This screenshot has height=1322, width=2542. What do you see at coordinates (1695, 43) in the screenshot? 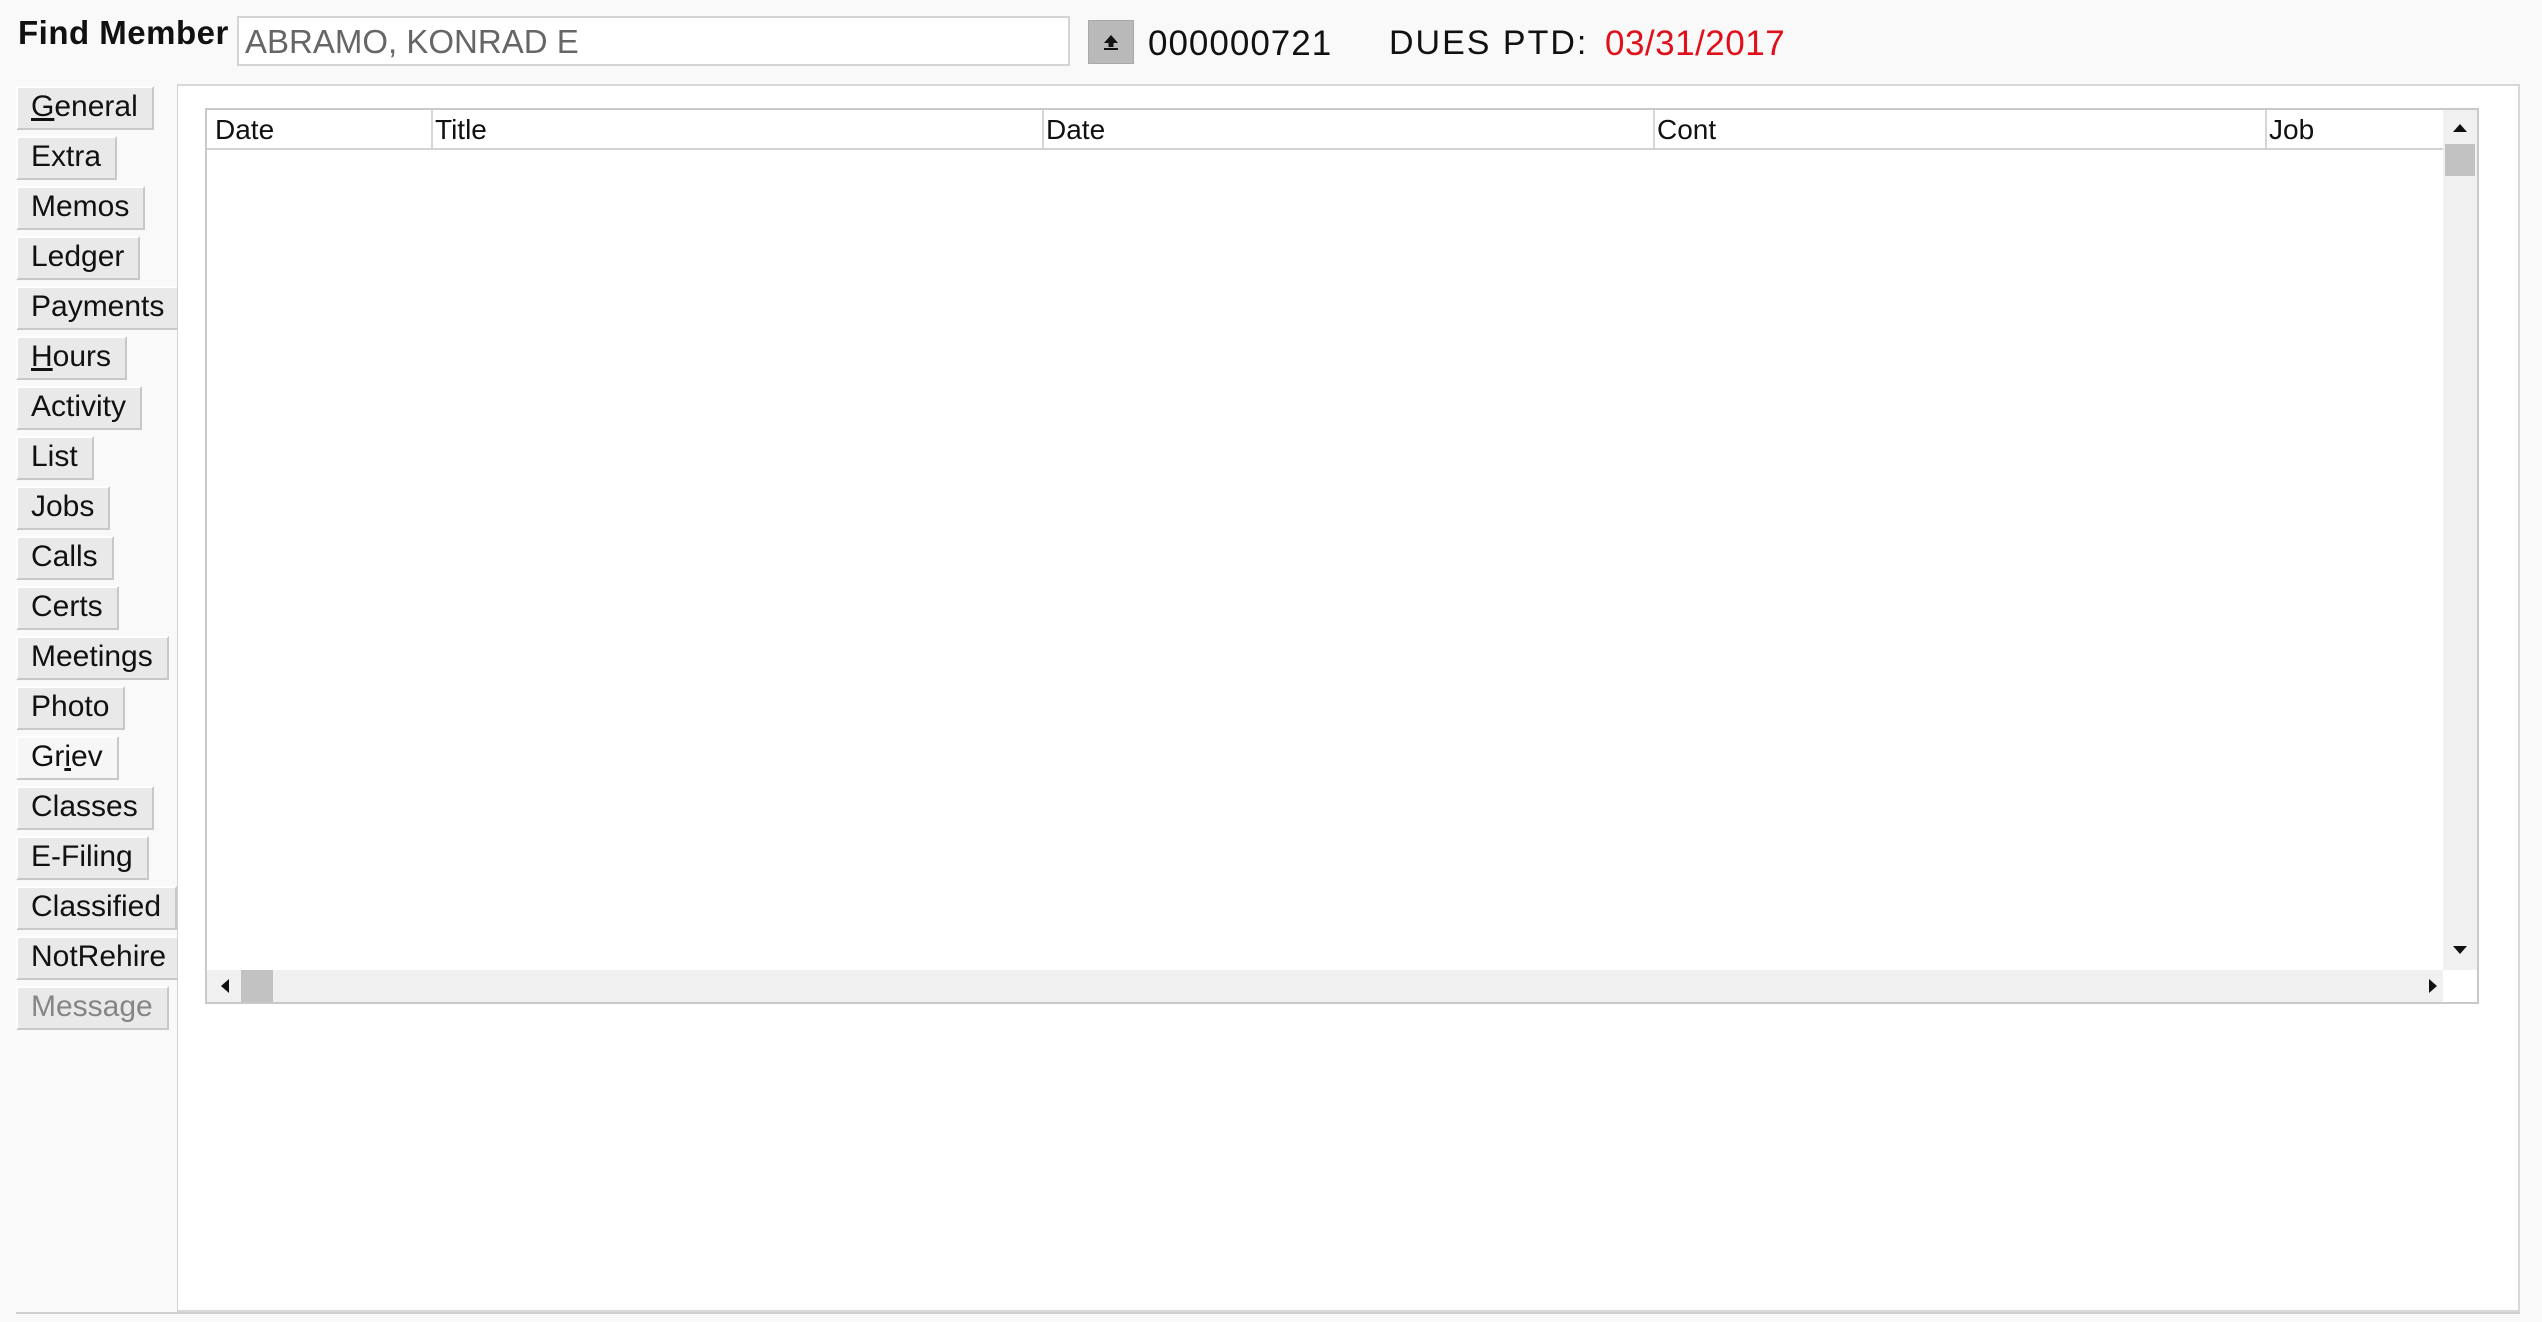
I see `dues-ptd-date: 03/31/2017` at bounding box center [1695, 43].